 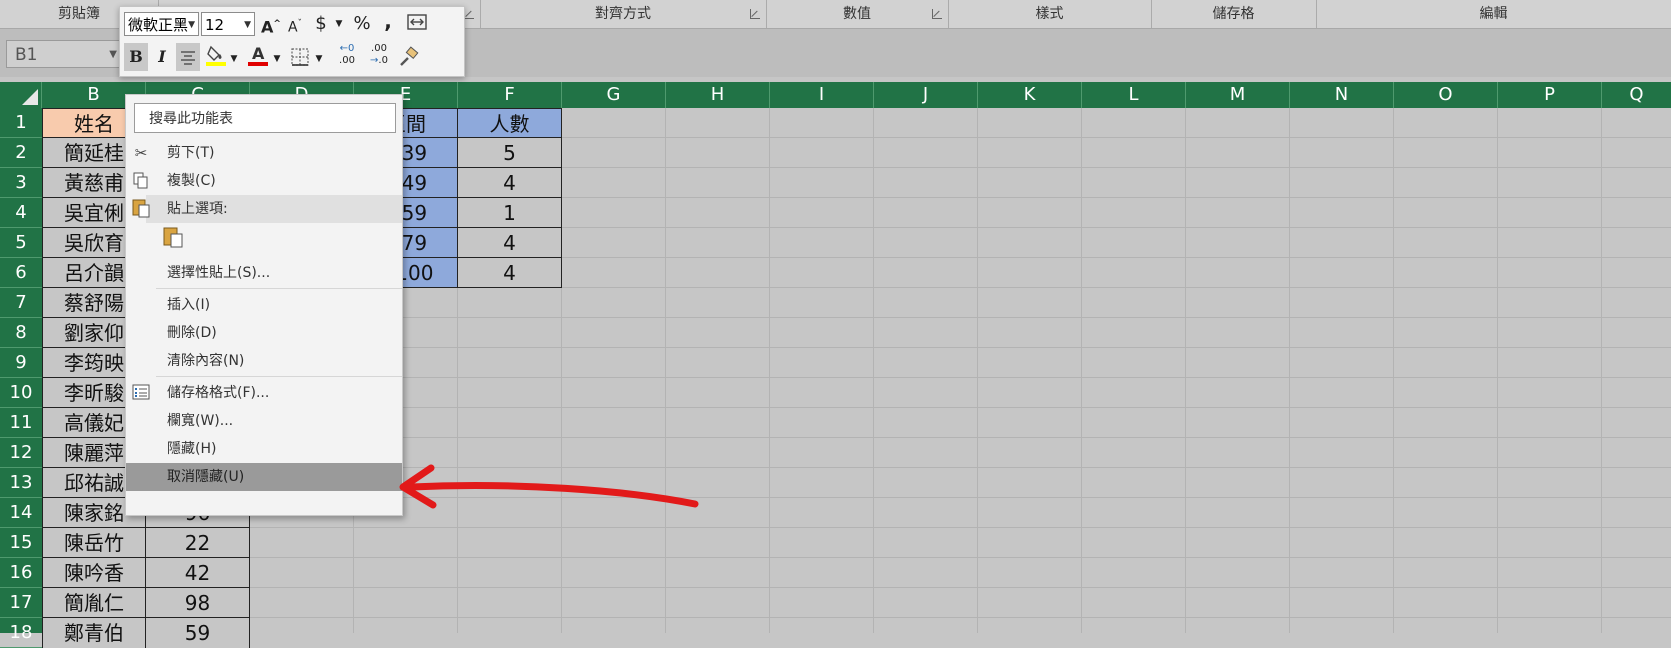 What do you see at coordinates (1636, 95) in the screenshot?
I see `column-header-q: Q` at bounding box center [1636, 95].